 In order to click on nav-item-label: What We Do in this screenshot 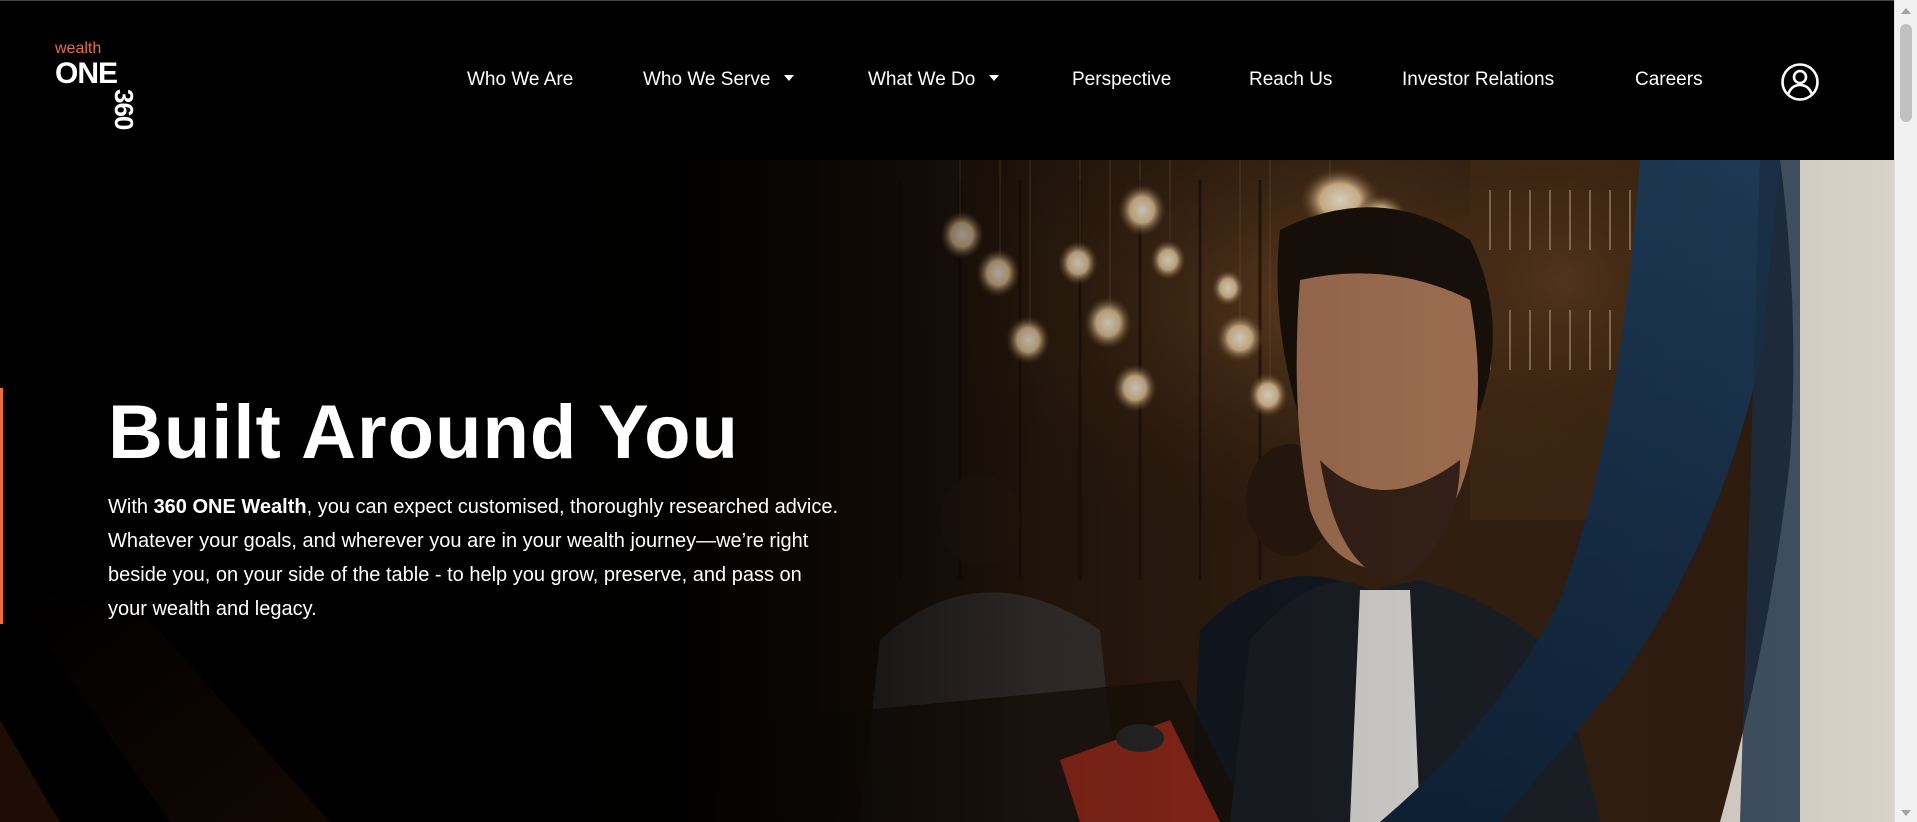, I will do `click(922, 79)`.